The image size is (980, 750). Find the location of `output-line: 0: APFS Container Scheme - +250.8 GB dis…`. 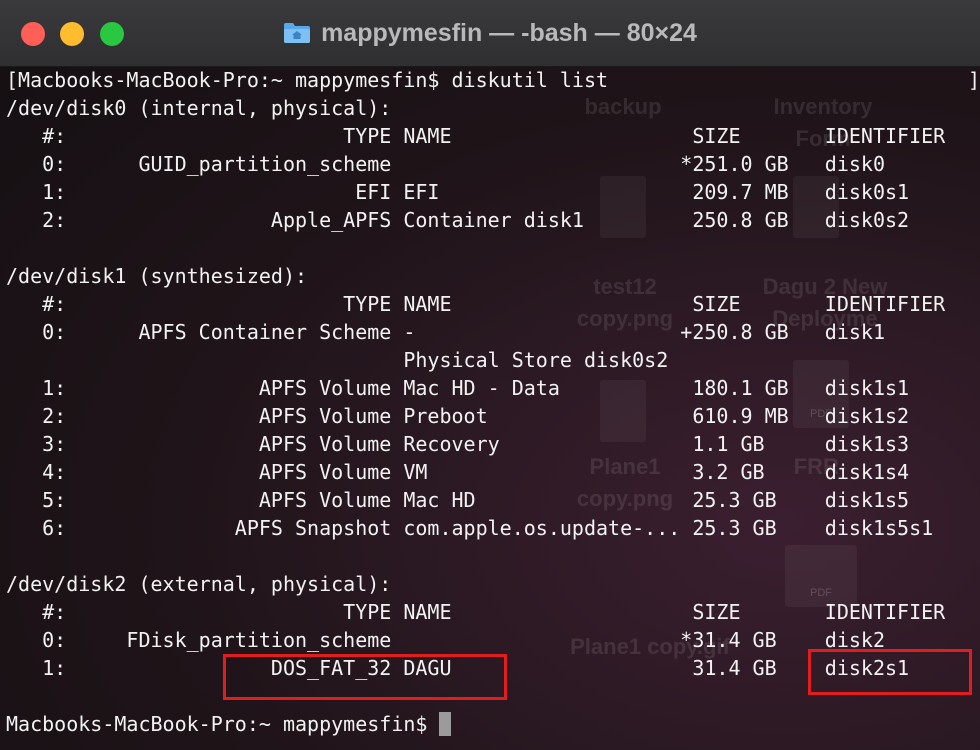

output-line: 0: APFS Container Scheme - +250.8 GB dis… is located at coordinates (445, 332).